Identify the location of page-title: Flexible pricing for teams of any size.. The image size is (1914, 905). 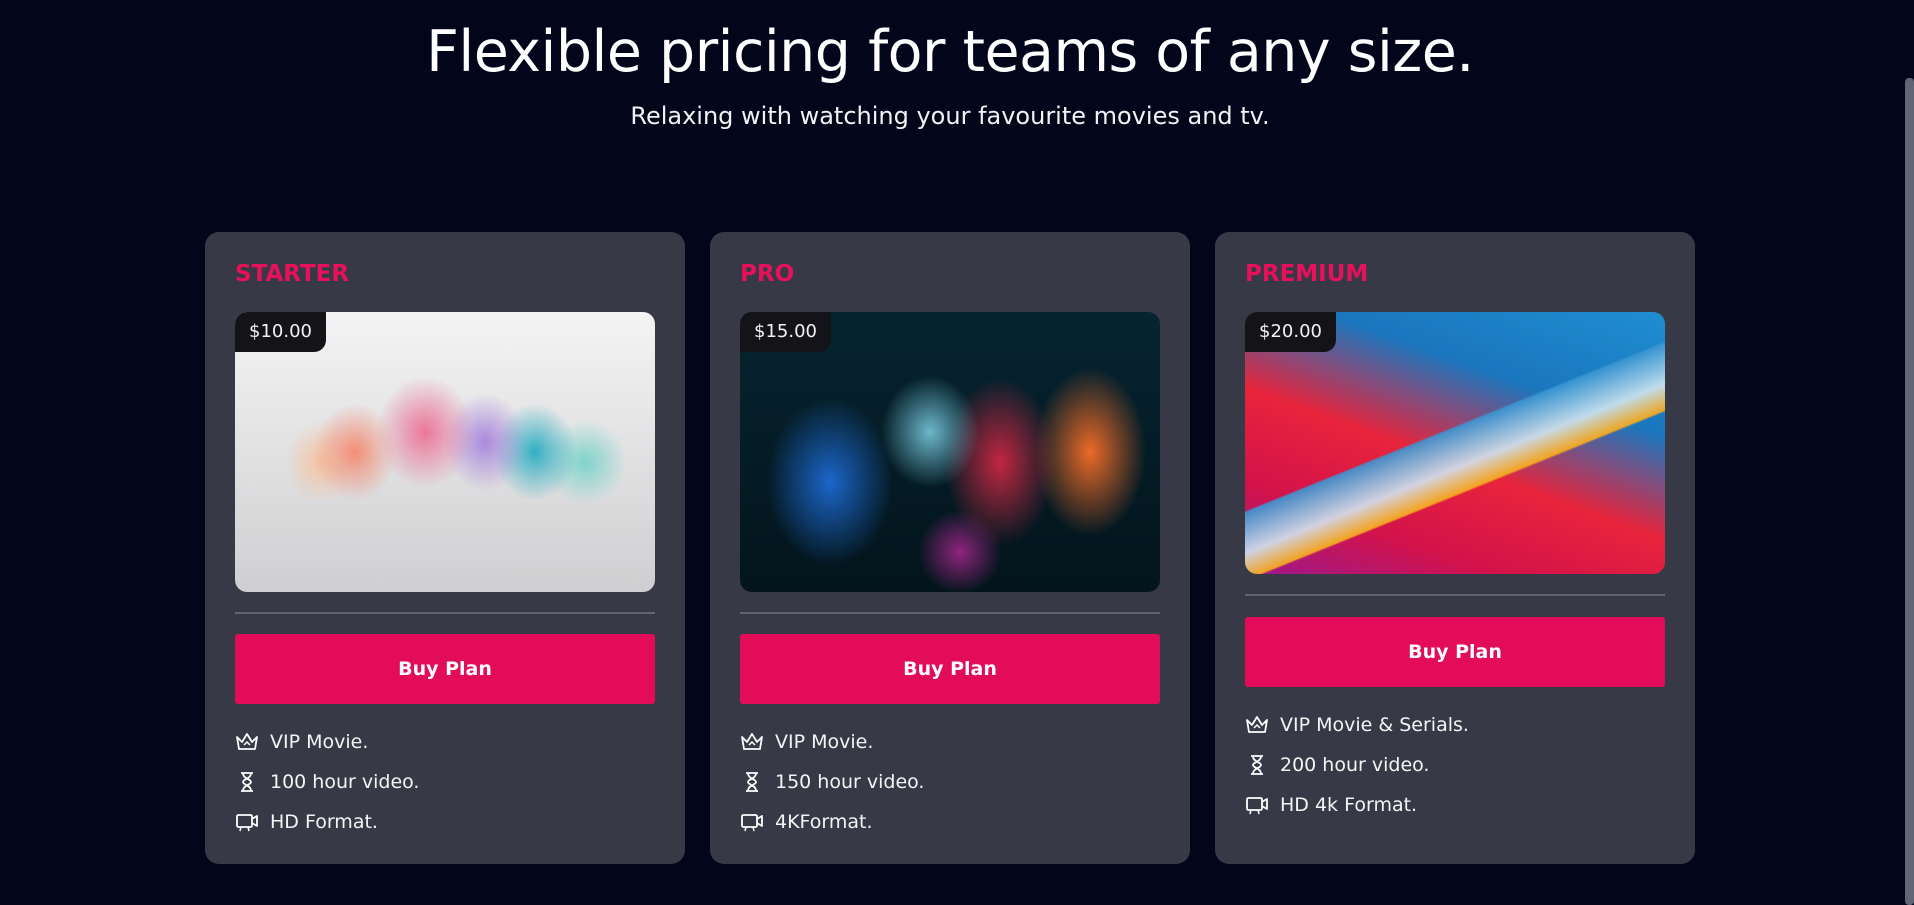
(950, 52).